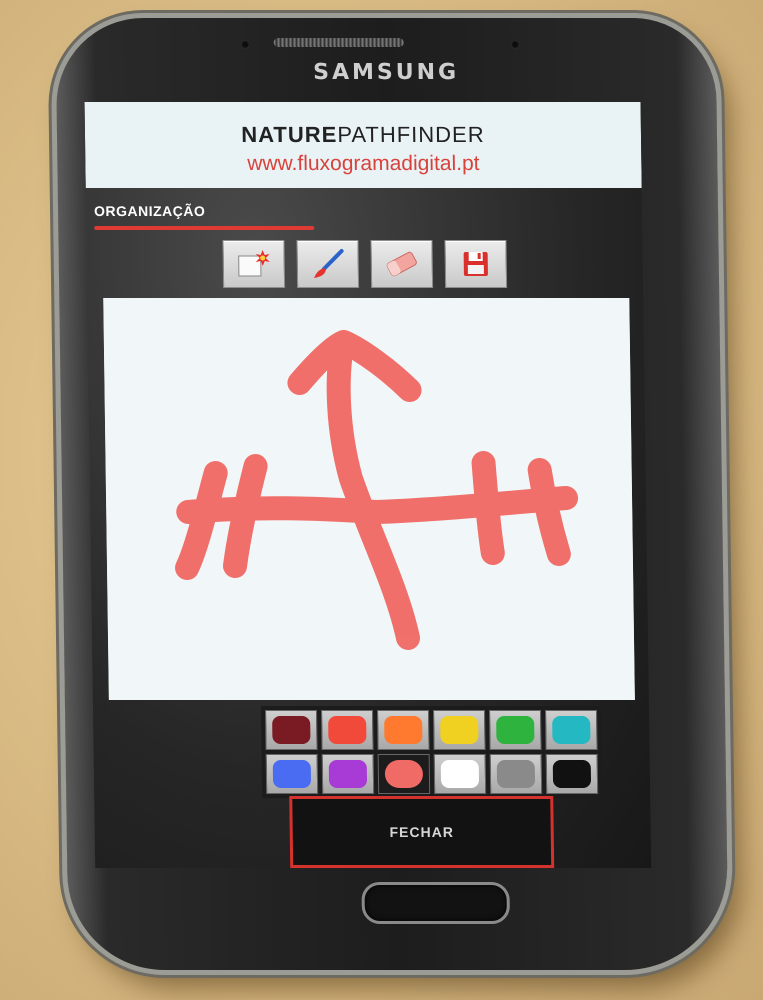 Image resolution: width=763 pixels, height=1000 pixels. I want to click on drawing-toolbar, so click(365, 264).